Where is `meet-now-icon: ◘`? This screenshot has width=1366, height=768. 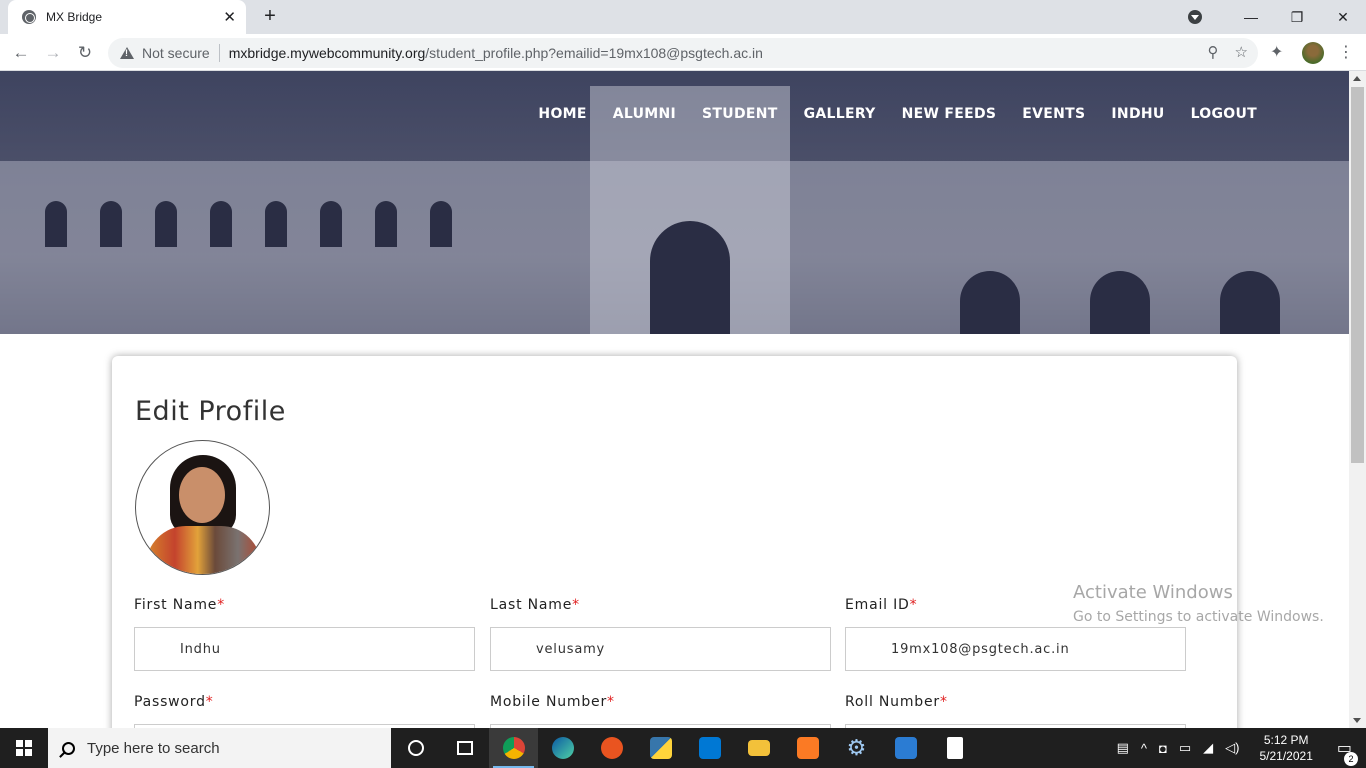 meet-now-icon: ◘ is located at coordinates (1163, 748).